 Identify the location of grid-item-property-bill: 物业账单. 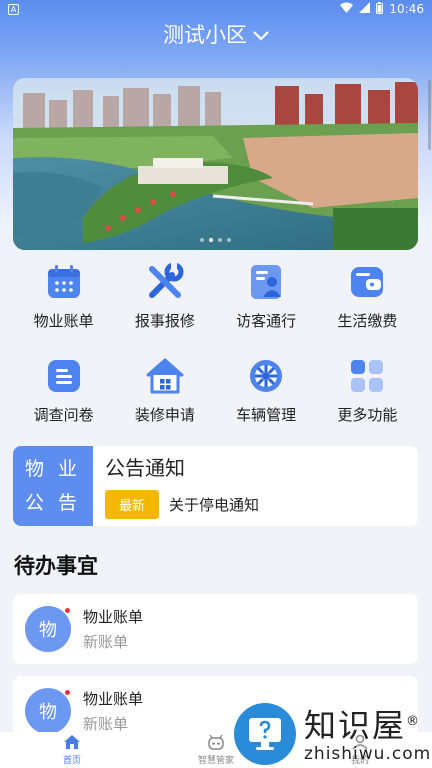
(63, 296).